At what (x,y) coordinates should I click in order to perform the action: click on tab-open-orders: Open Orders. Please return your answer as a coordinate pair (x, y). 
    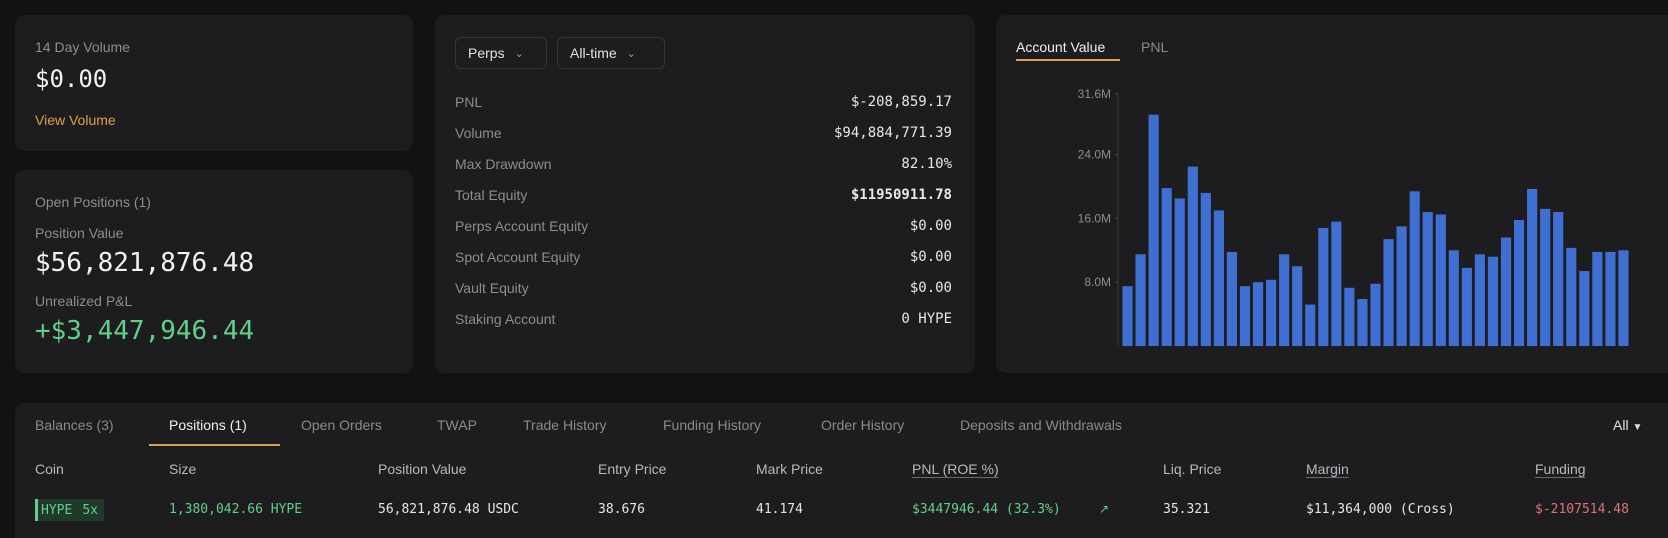
    Looking at the image, I should click on (341, 425).